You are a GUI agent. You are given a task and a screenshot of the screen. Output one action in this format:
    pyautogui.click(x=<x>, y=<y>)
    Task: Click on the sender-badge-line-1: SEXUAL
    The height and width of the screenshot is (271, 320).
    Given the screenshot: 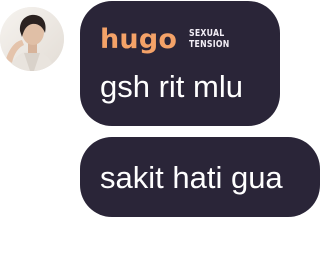 What is the action you would take?
    pyautogui.click(x=207, y=33)
    